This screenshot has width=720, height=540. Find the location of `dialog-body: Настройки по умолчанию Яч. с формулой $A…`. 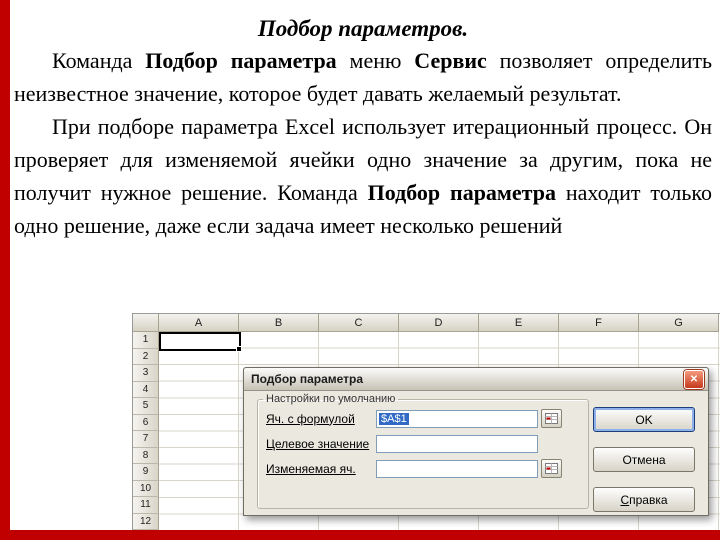

dialog-body: Настройки по умолчанию Яч. с формулой $A… is located at coordinates (476, 453).